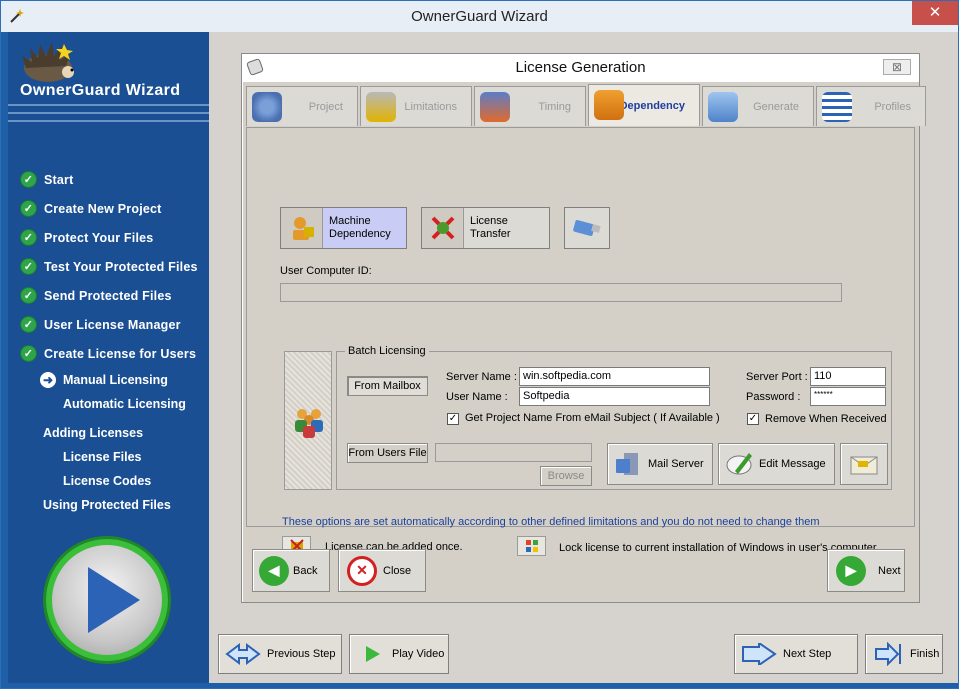  I want to click on sub-license-files: License Files, so click(108, 457).